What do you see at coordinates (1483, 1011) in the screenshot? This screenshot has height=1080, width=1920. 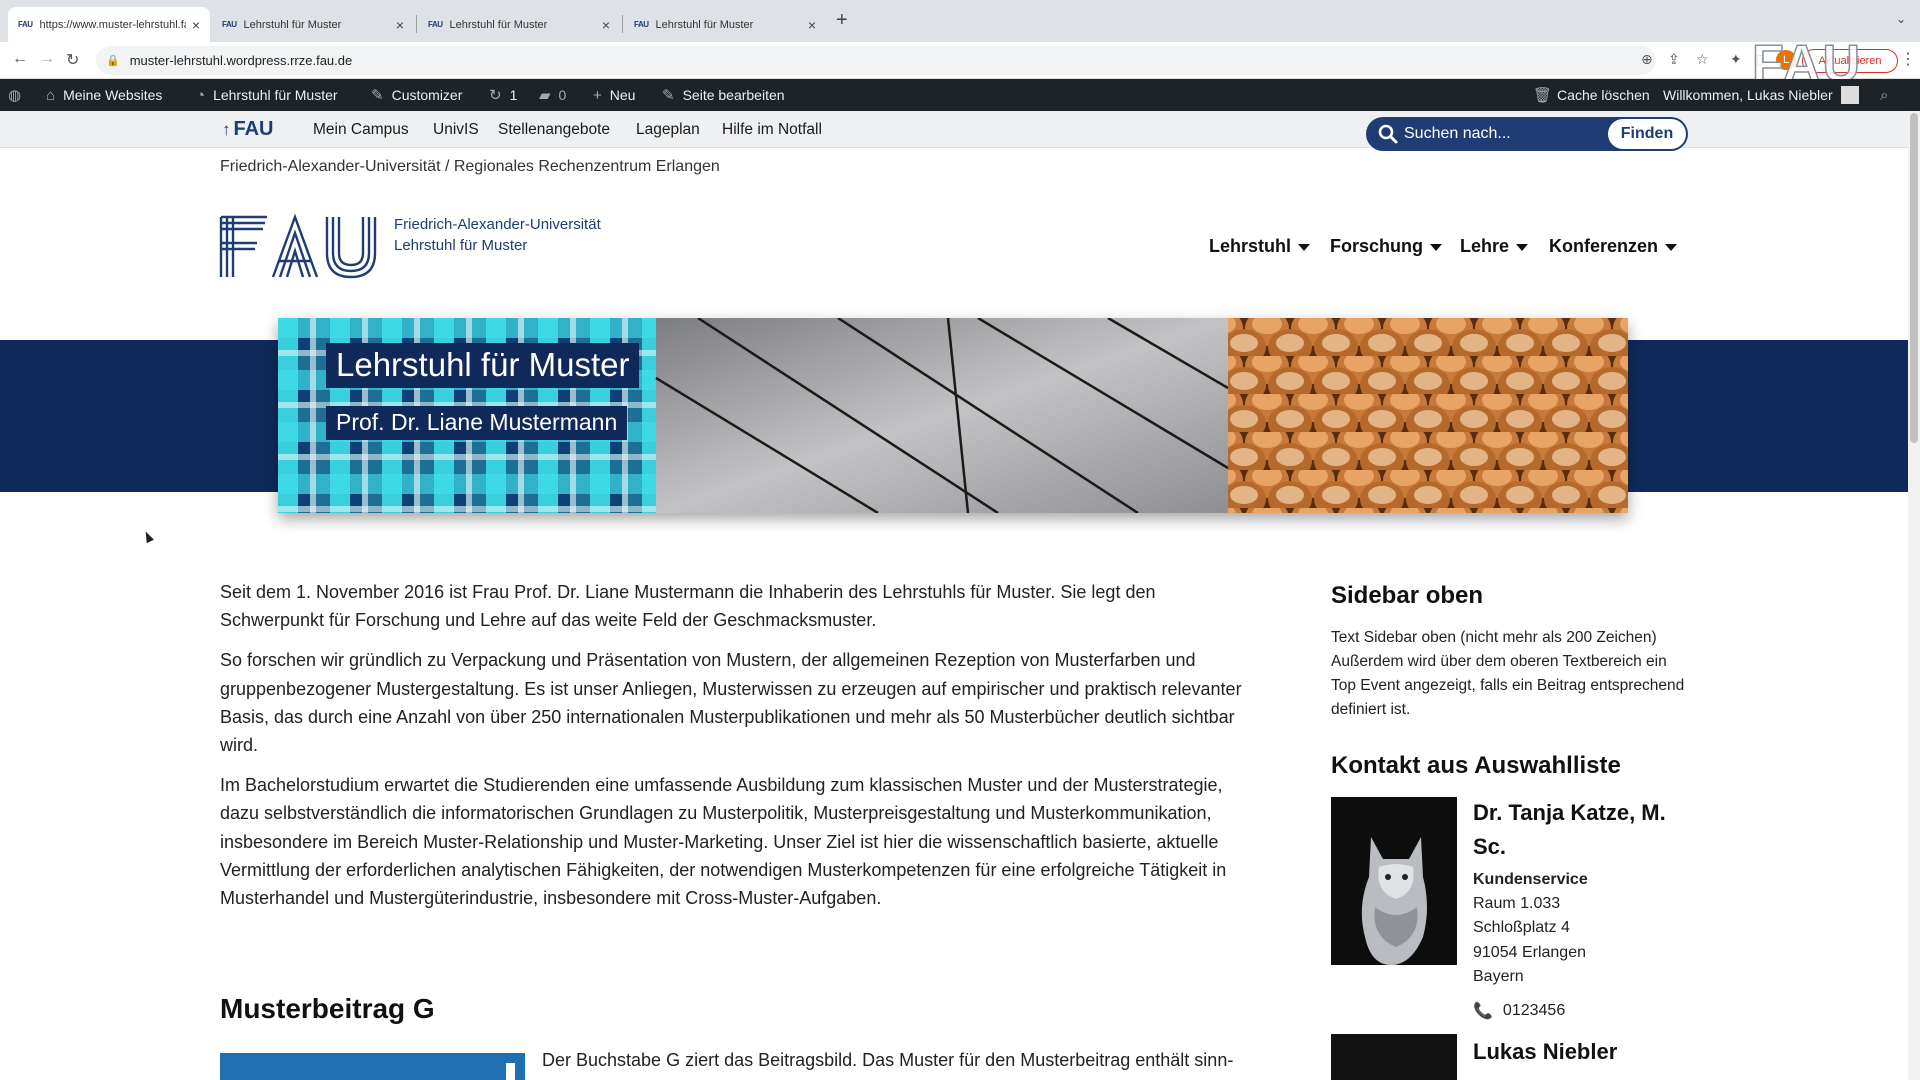 I see `phone-icon: 📞` at bounding box center [1483, 1011].